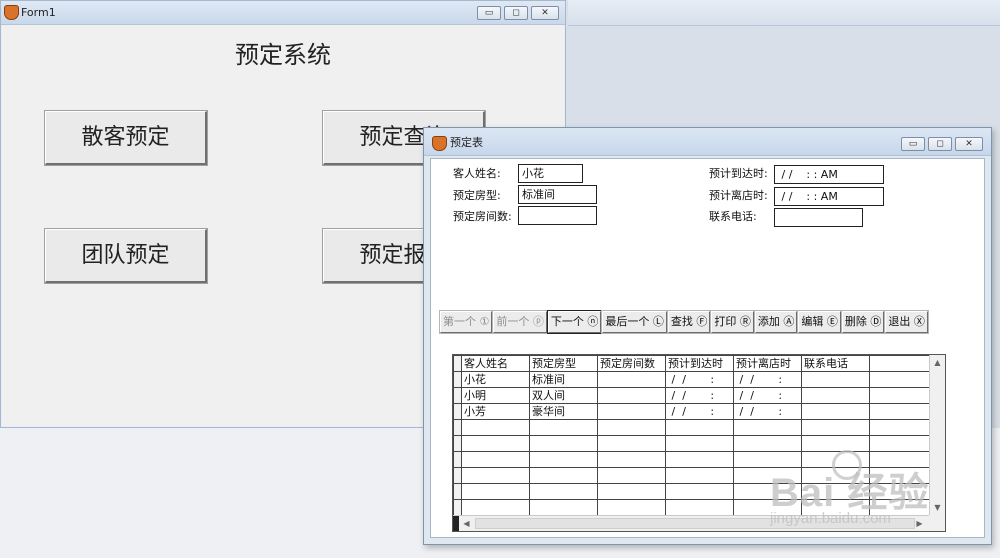 This screenshot has height=558, width=1000. Describe the element at coordinates (818, 217) in the screenshot. I see `phone-field` at that location.